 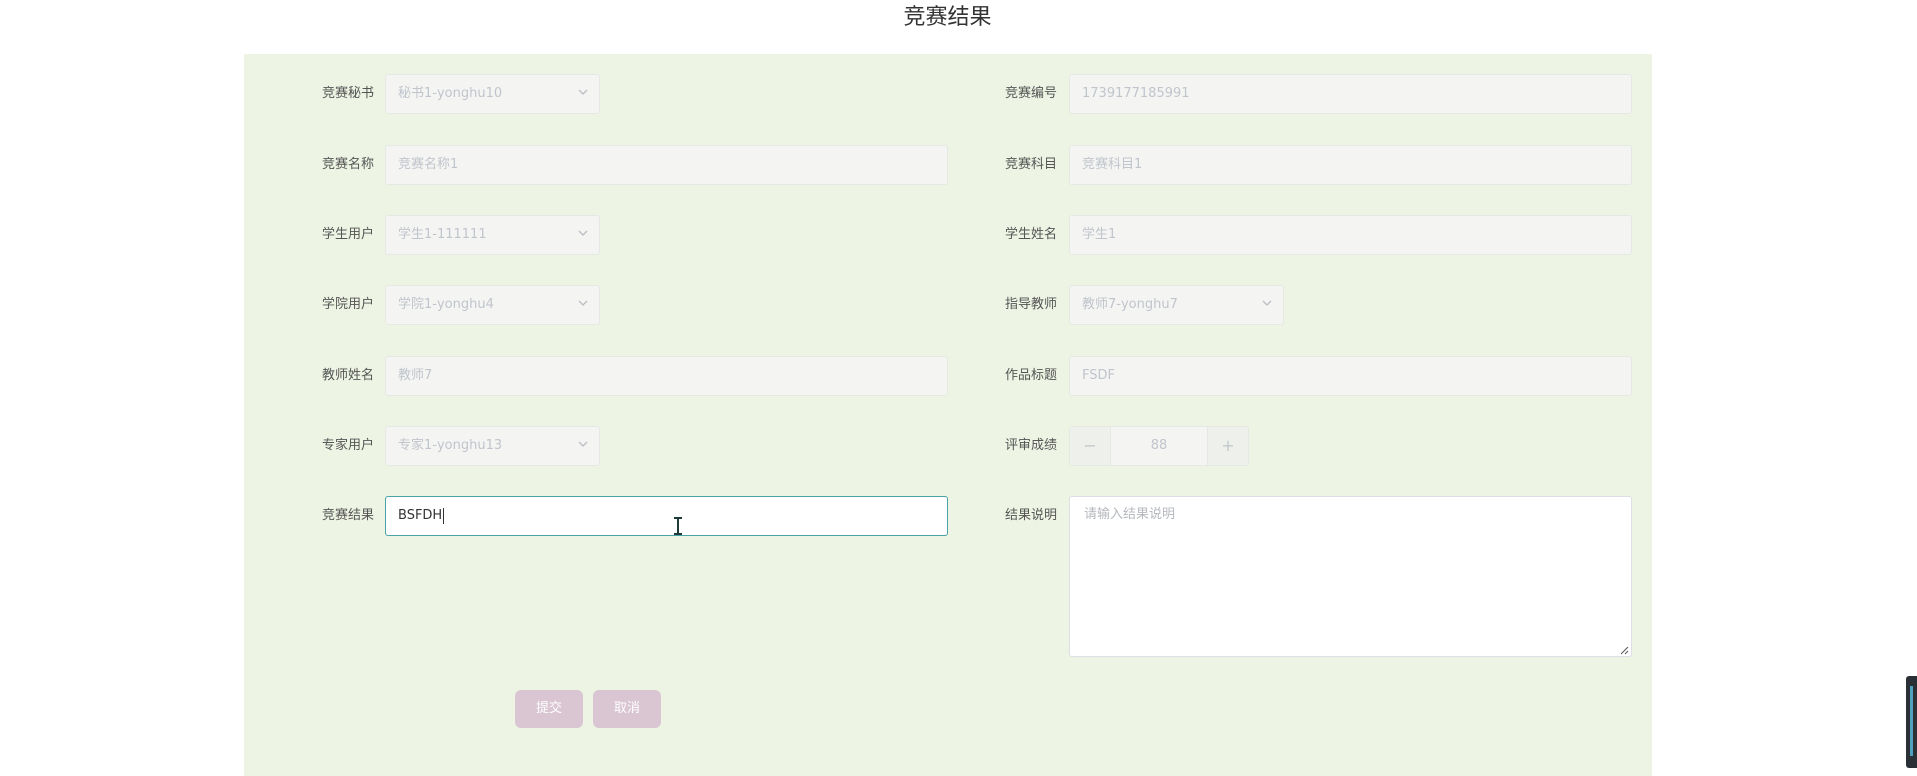 I want to click on teacher-name-input: 教师7, so click(x=666, y=376).